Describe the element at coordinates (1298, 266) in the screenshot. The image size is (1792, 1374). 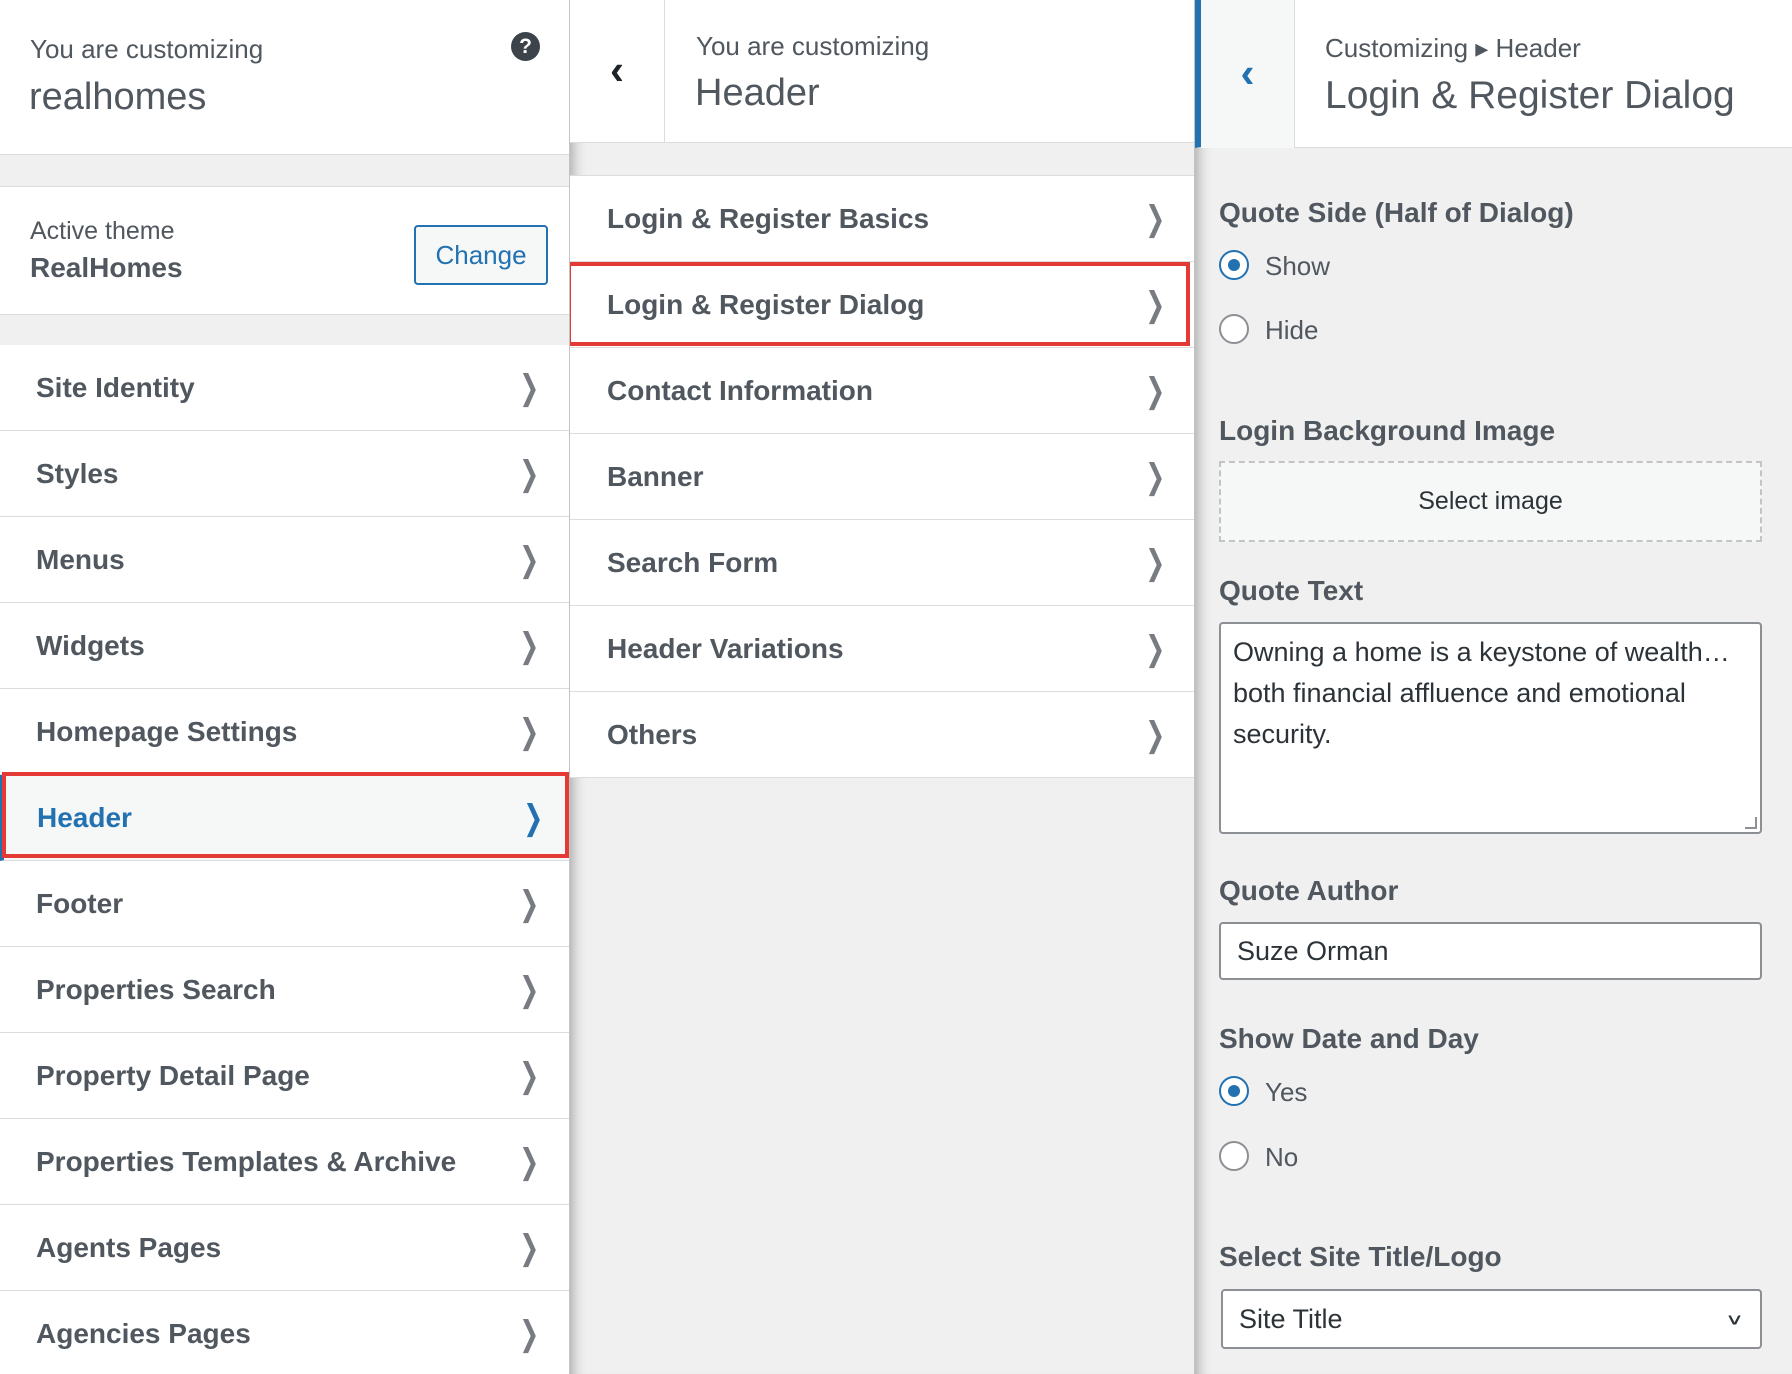
I see `radio-label: Show` at that location.